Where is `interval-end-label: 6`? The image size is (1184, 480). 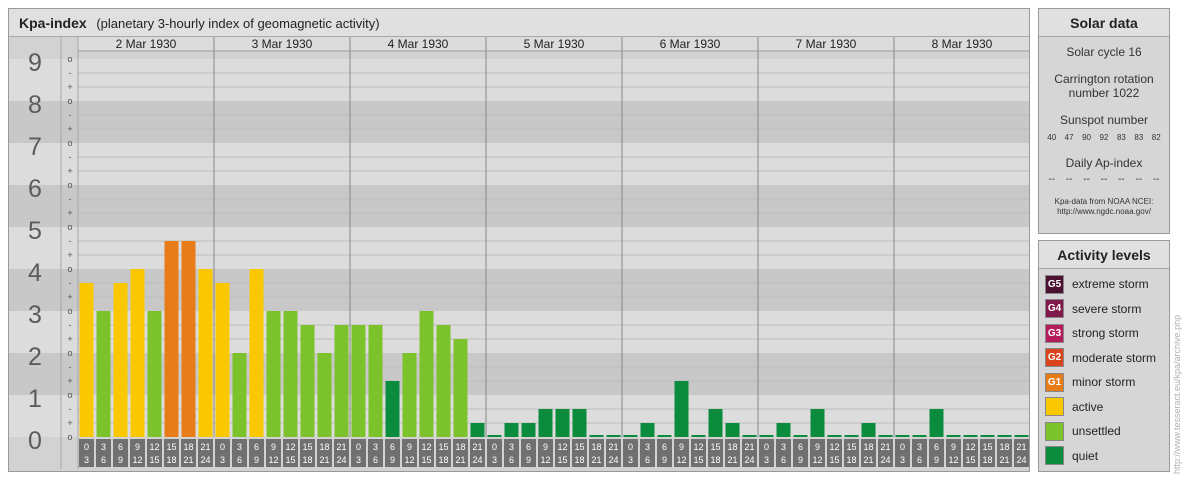 interval-end-label: 6 is located at coordinates (375, 460).